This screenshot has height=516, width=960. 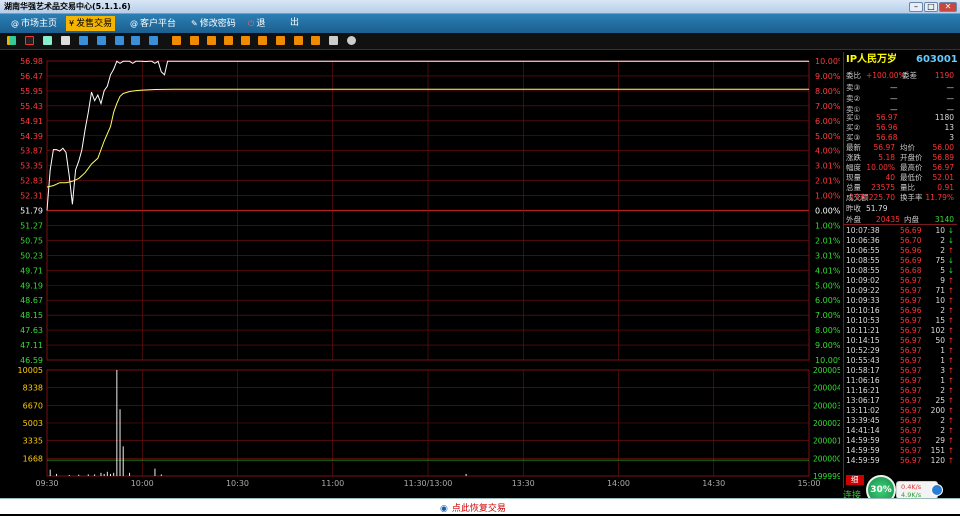 What do you see at coordinates (31, 166) in the screenshot?
I see `price-tick-label: 53.35` at bounding box center [31, 166].